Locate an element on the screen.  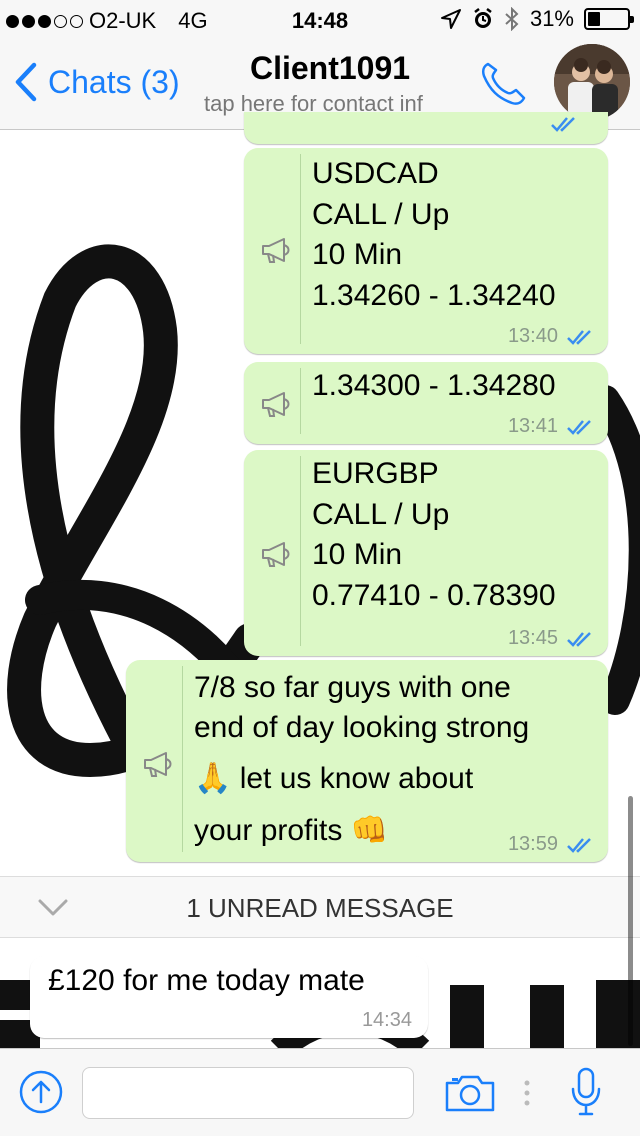
separator-dots-icon is located at coordinates (527, 1093).